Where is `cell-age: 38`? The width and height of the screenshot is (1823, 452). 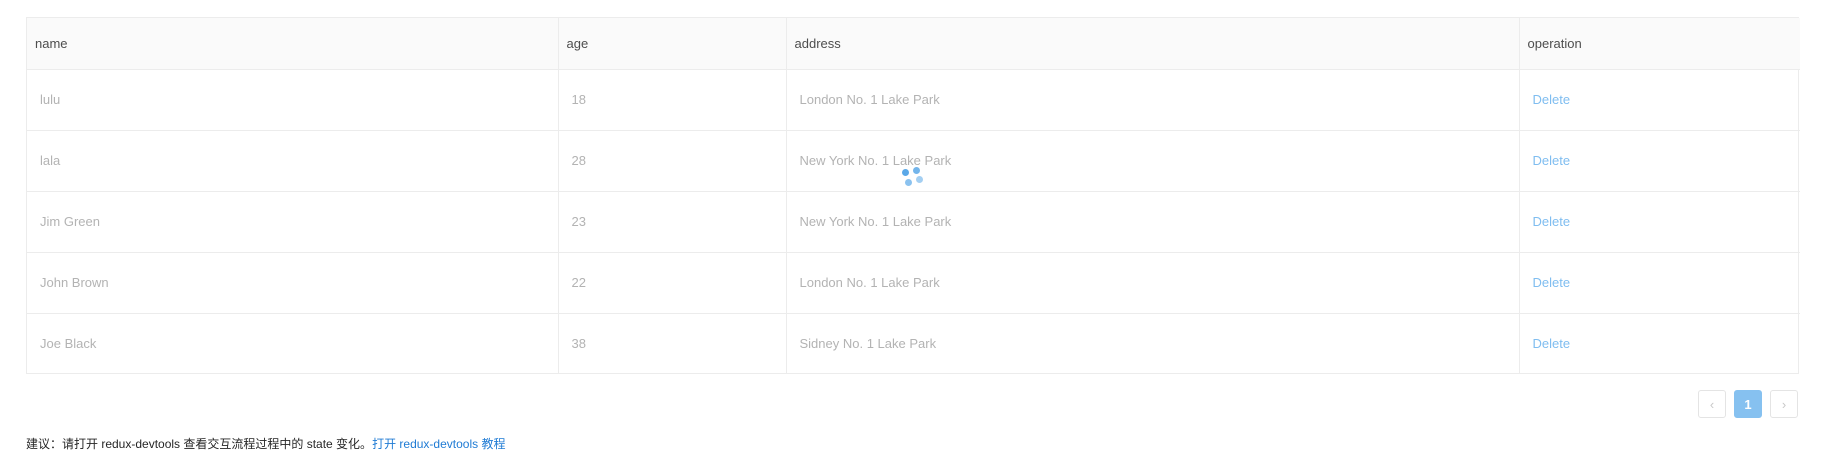
cell-age: 38 is located at coordinates (672, 343).